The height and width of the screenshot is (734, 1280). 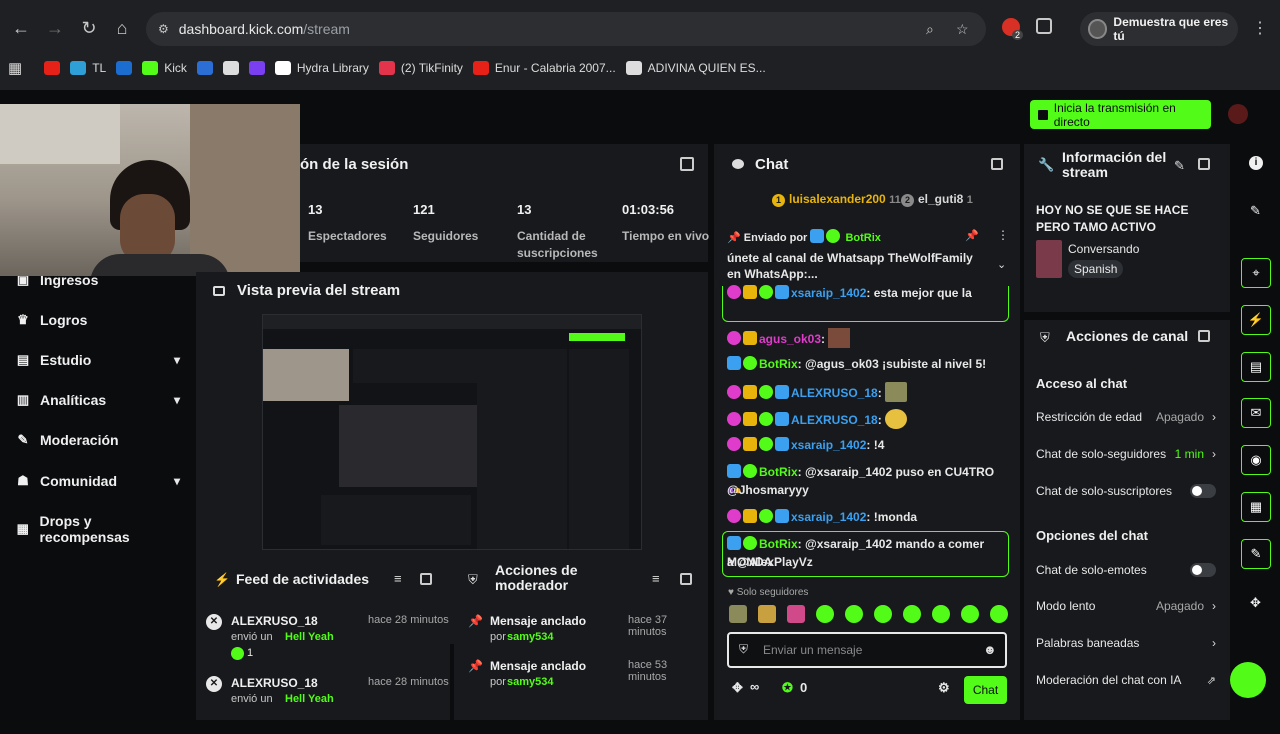 What do you see at coordinates (1049, 259) in the screenshot?
I see `category-thumbnail` at bounding box center [1049, 259].